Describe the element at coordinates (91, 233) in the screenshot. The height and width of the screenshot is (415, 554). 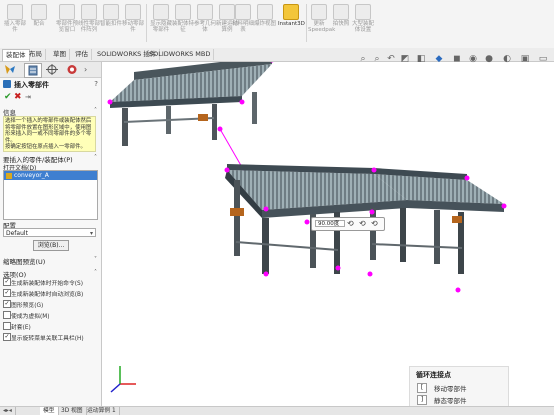
I see `chevron-down-icon: ▾` at that location.